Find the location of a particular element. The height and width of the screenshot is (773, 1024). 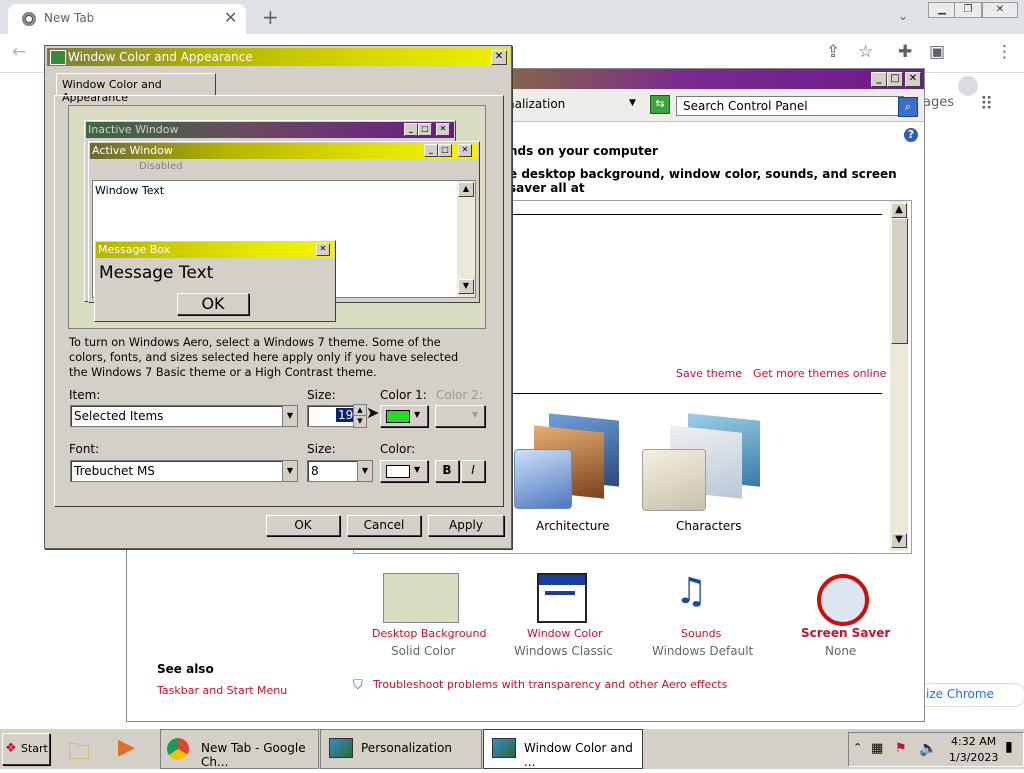

theme-architecture is located at coordinates (569, 461).